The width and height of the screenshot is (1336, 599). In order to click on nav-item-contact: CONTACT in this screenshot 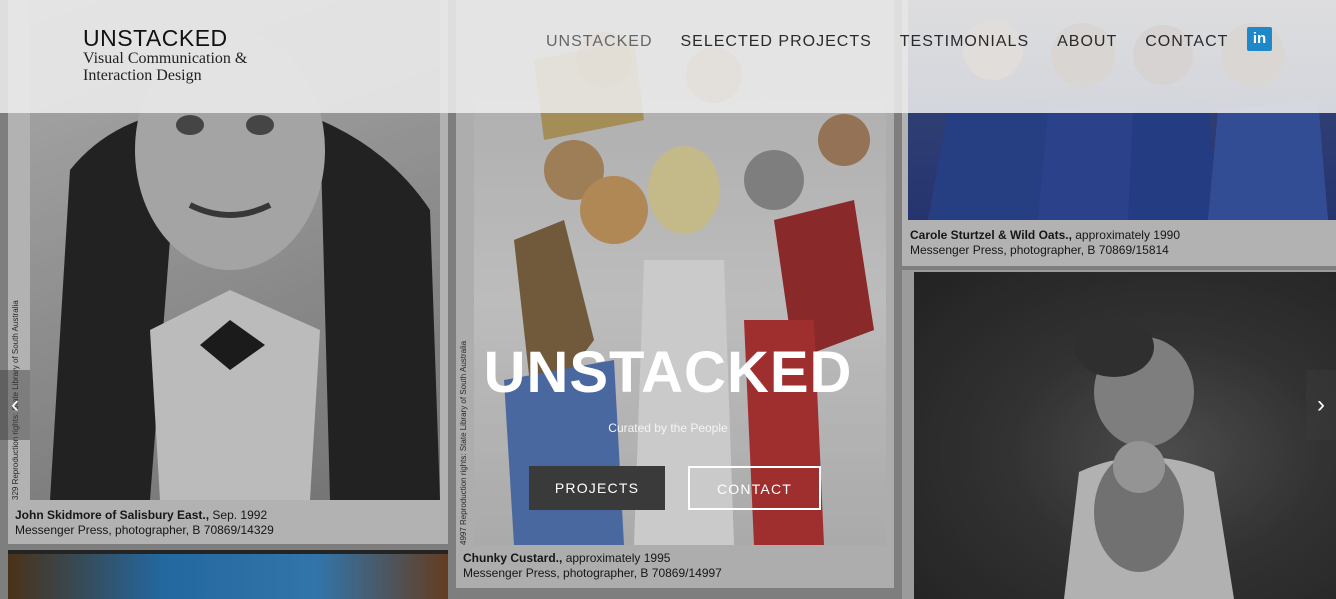, I will do `click(1186, 42)`.